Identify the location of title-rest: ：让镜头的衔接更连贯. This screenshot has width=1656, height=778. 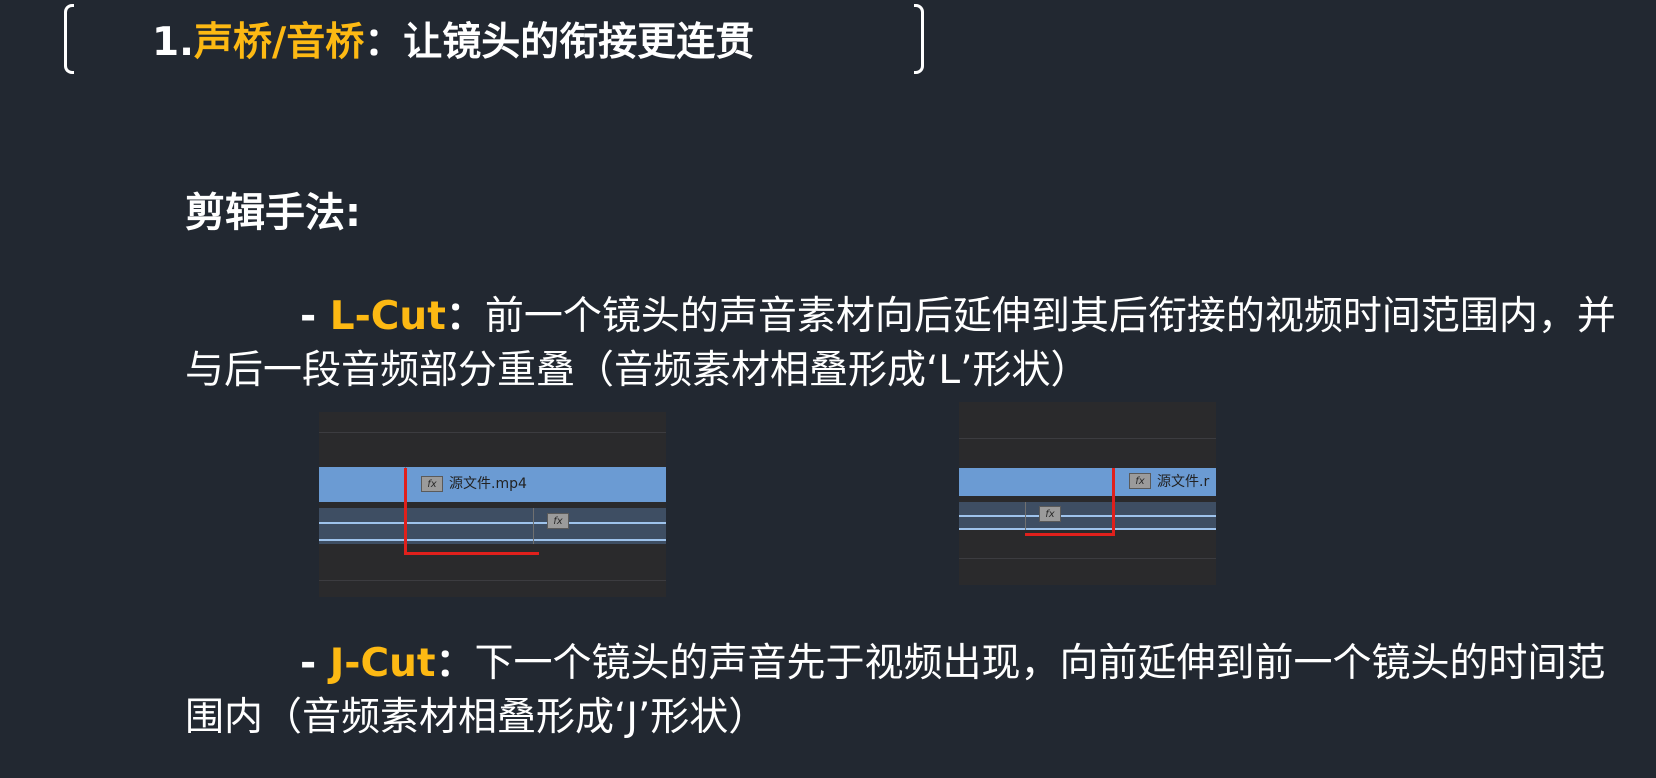
(559, 42).